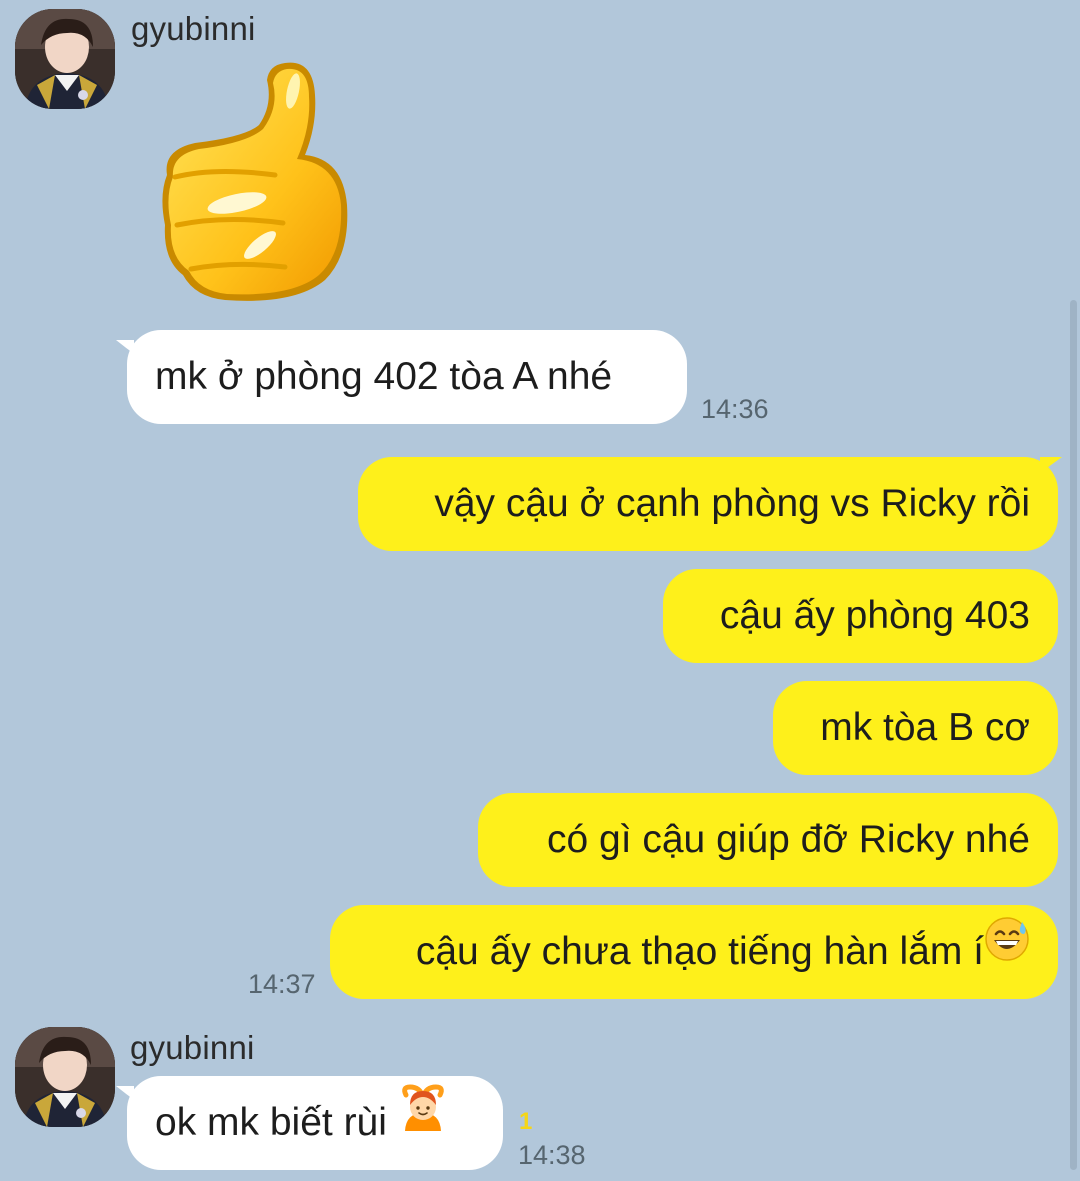  Describe the element at coordinates (925, 727) in the screenshot. I see `message-text: mk tòa B cơ` at that location.